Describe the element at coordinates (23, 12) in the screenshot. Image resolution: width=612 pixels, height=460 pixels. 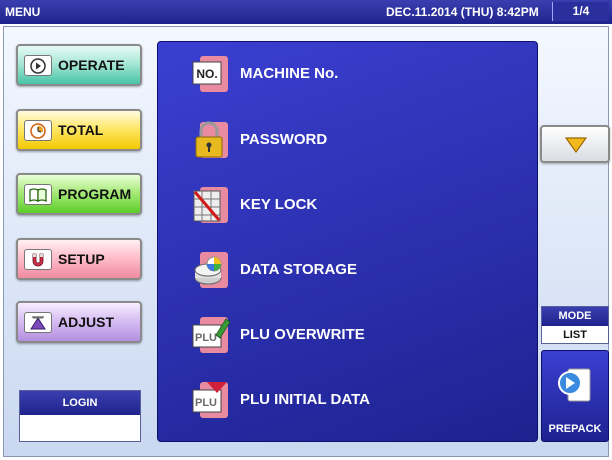
I see `window-title: MENU` at that location.